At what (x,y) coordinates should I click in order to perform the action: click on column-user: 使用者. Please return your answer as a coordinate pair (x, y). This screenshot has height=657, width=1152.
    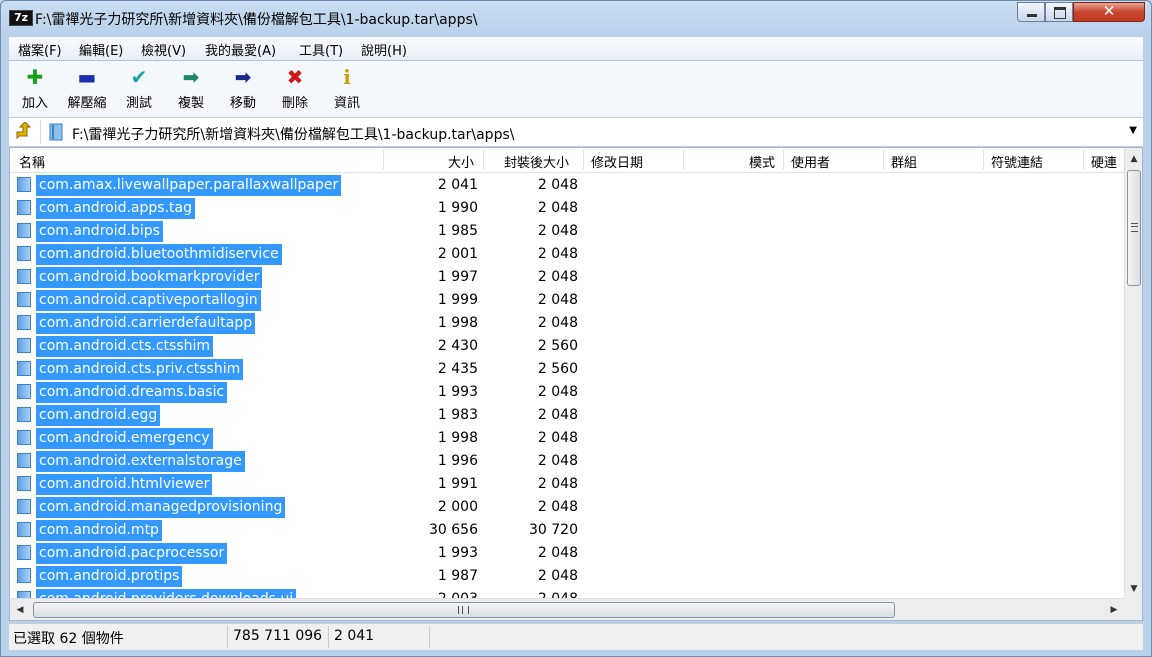
    Looking at the image, I should click on (810, 161).